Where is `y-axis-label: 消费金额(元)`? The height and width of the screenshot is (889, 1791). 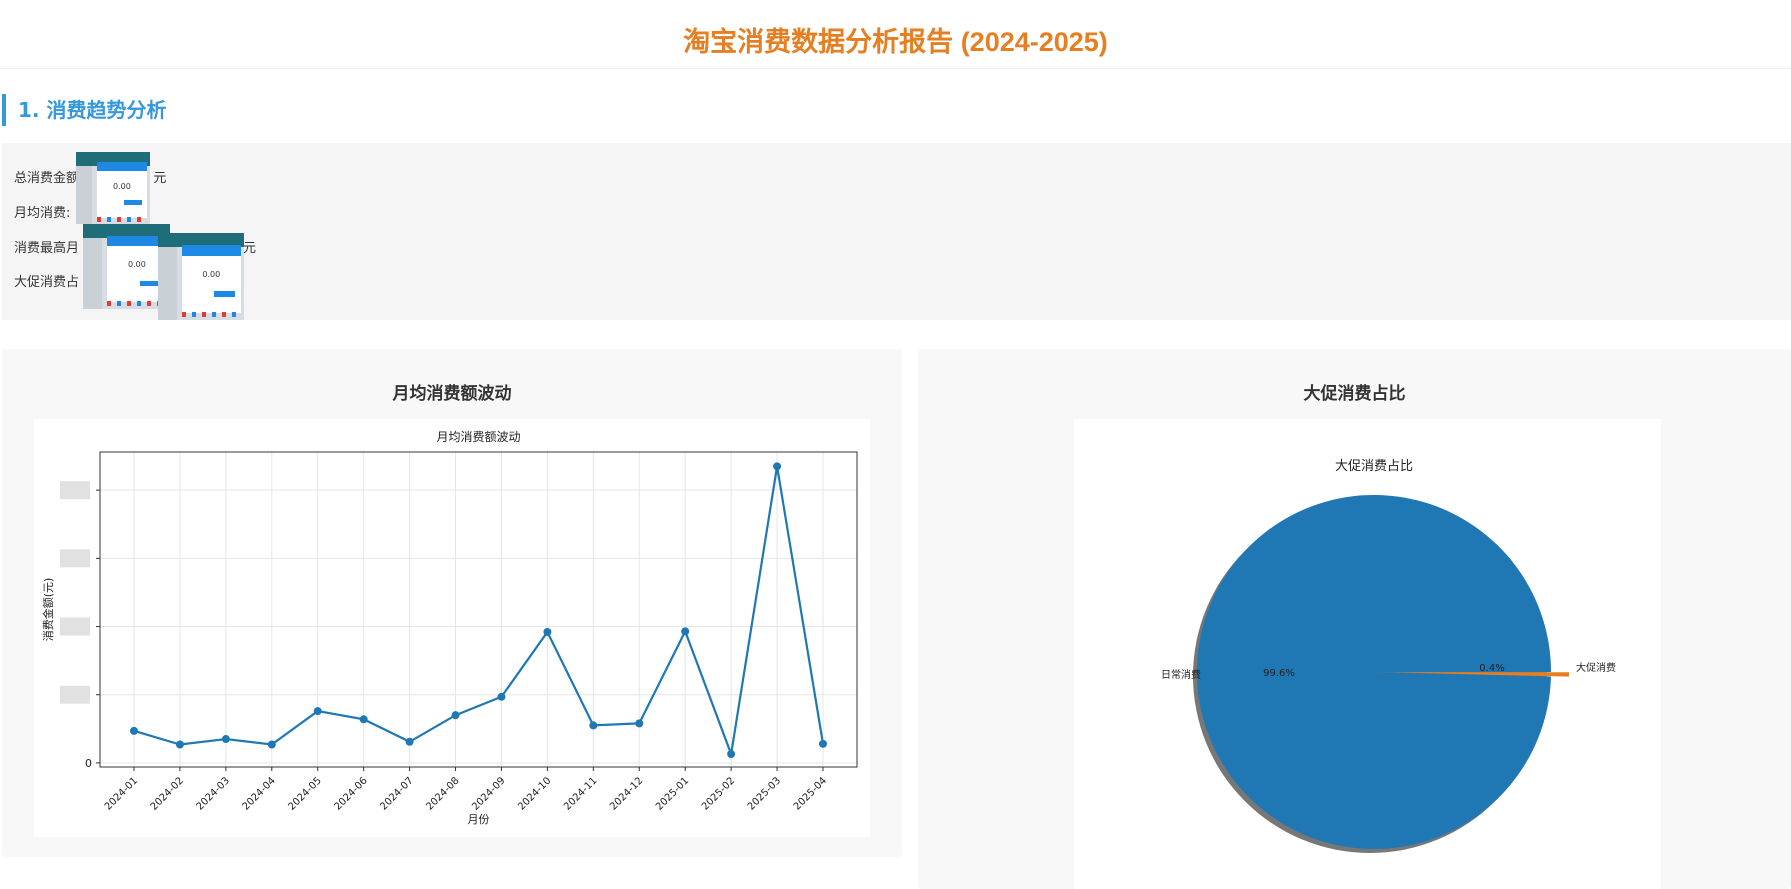 y-axis-label: 消费金额(元) is located at coordinates (48, 610).